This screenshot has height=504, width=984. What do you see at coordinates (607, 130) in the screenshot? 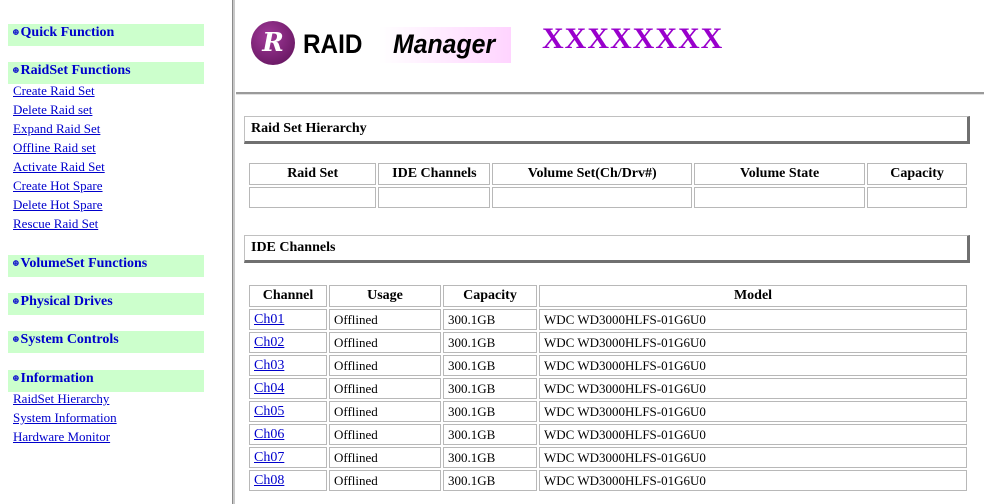
I see `raid-set-hierarchy-heading: Raid Set Hierarchy` at bounding box center [607, 130].